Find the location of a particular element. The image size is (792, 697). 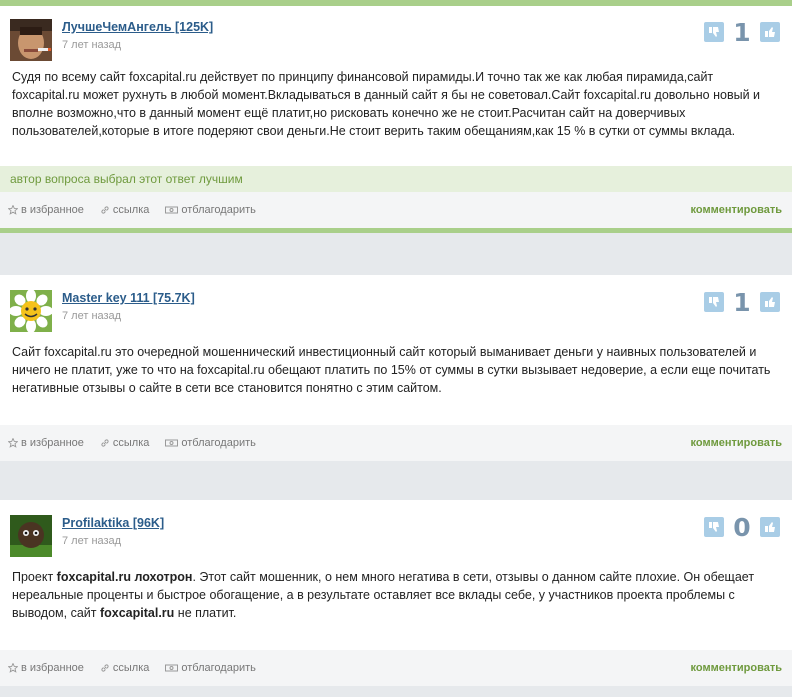

vote-count: 0 is located at coordinates (742, 527).